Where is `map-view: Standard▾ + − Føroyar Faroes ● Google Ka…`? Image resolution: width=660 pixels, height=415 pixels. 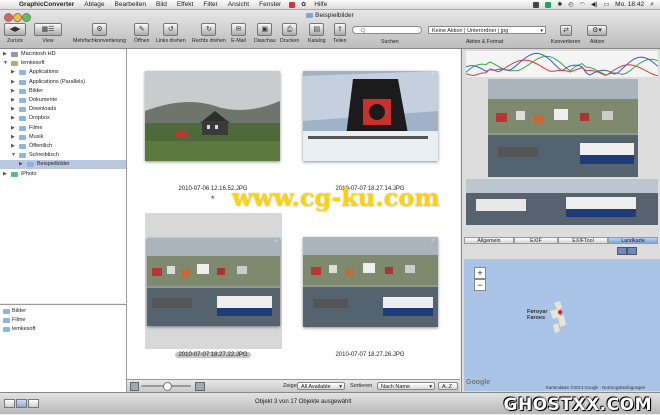 map-view: Standard▾ + − Føroyar Faroes ● Google Ka… is located at coordinates (562, 325).